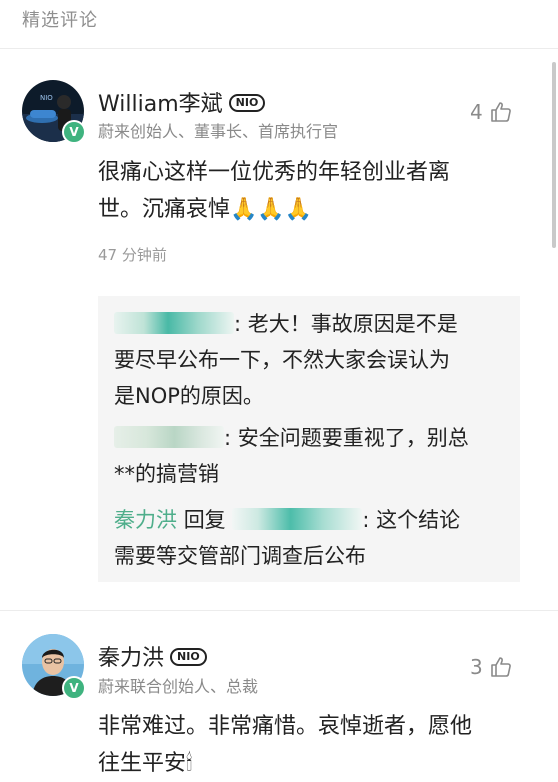 Image resolution: width=558 pixels, height=782 pixels. I want to click on comment-text: 非常难过。非常痛惜。哀悼逝者，愿他 往生平安🕯, so click(285, 745).